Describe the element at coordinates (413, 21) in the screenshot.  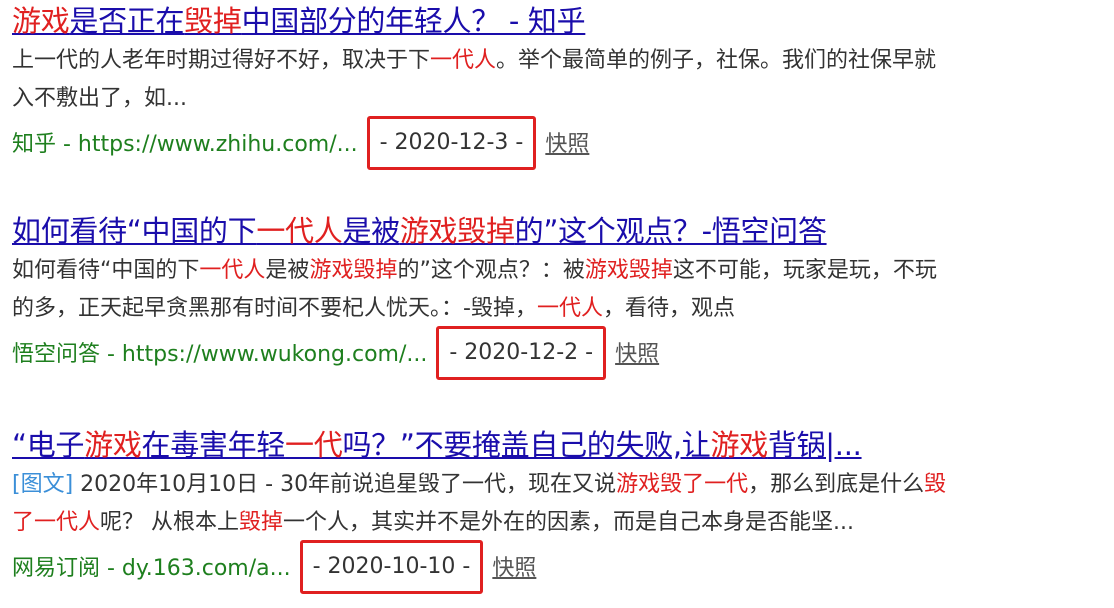
I see `text-segment: 中国部分的年轻人？ - 知乎` at that location.